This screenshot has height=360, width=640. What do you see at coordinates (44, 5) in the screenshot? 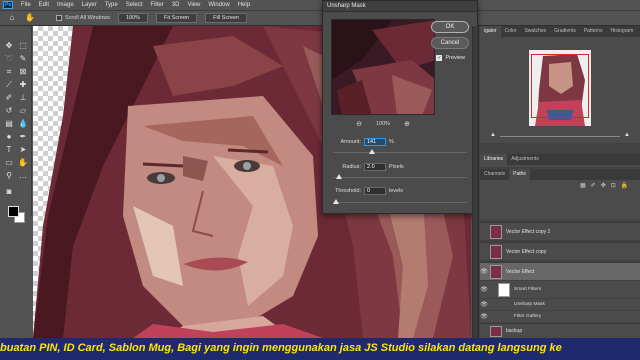
I see `menu-edit: Edit` at bounding box center [44, 5].